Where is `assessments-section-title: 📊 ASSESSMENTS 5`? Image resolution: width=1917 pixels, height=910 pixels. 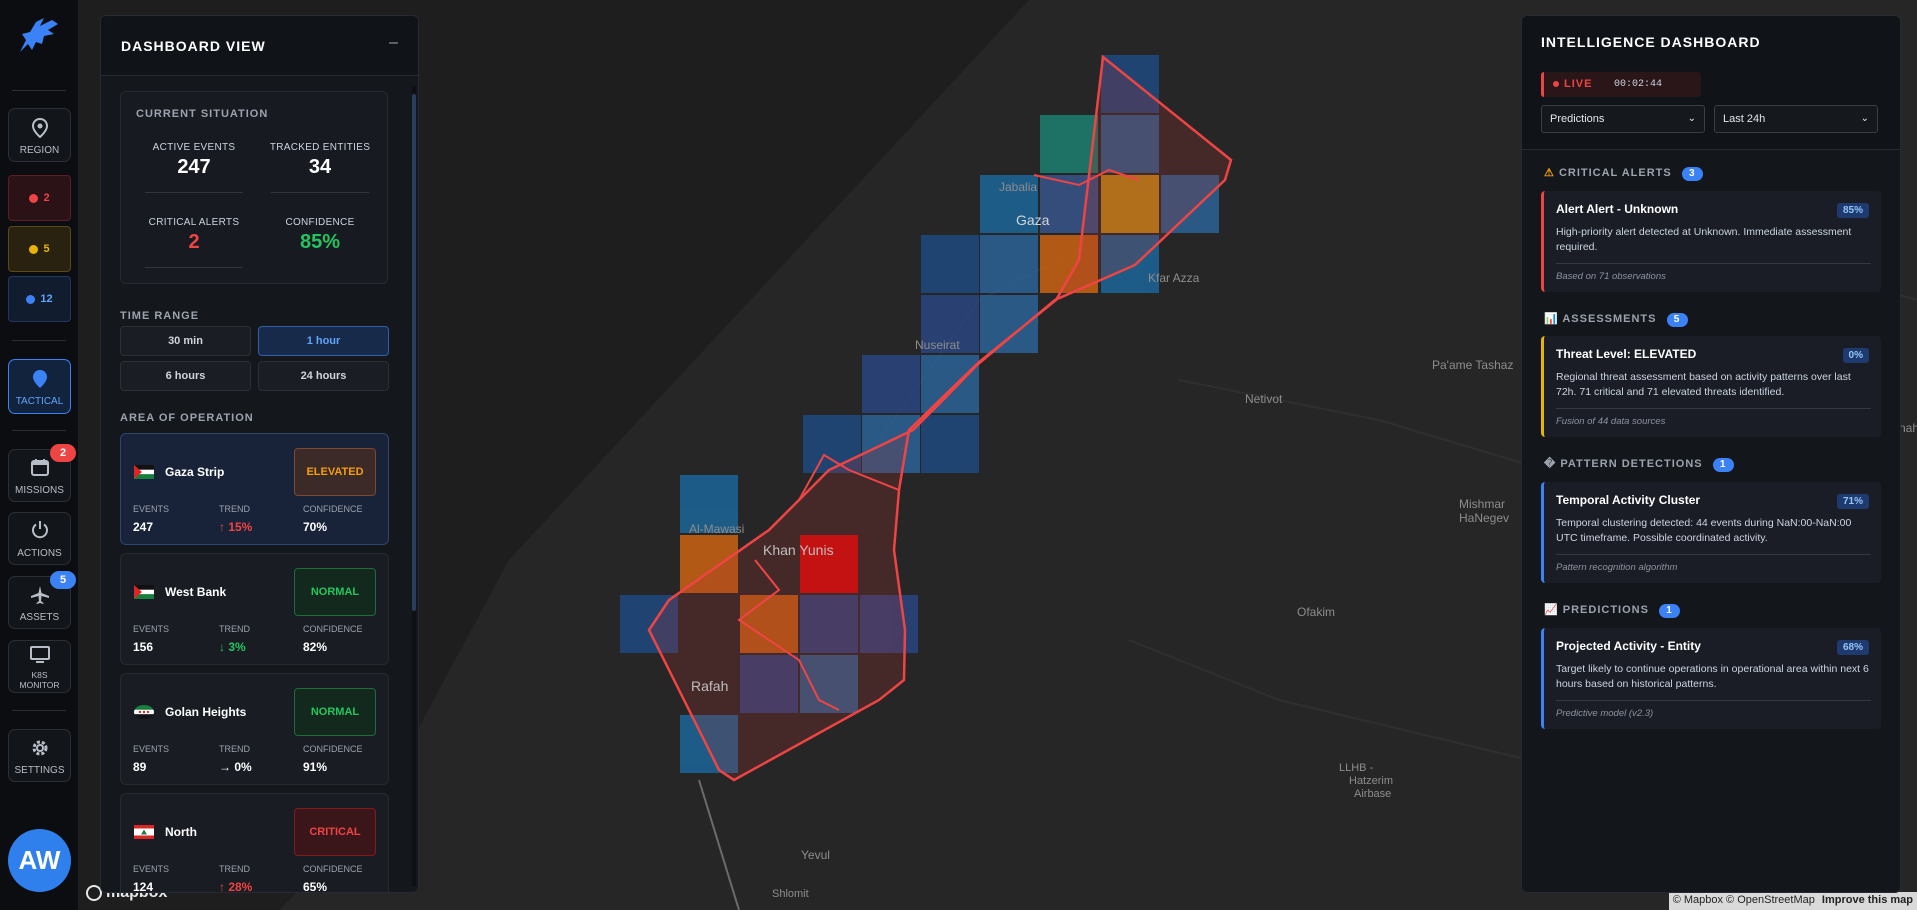 assessments-section-title: 📊 ASSESSMENTS 5 is located at coordinates (1616, 319).